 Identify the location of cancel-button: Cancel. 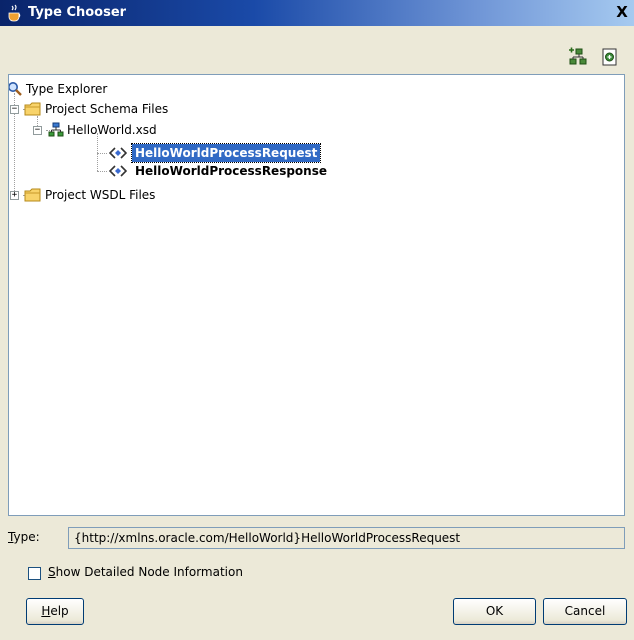
(585, 611).